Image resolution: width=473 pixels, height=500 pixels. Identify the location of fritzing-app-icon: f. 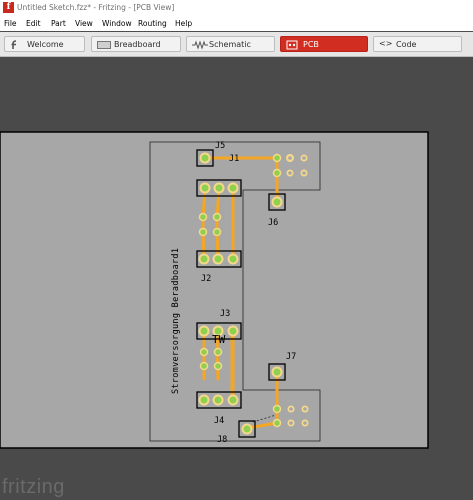
(8, 7).